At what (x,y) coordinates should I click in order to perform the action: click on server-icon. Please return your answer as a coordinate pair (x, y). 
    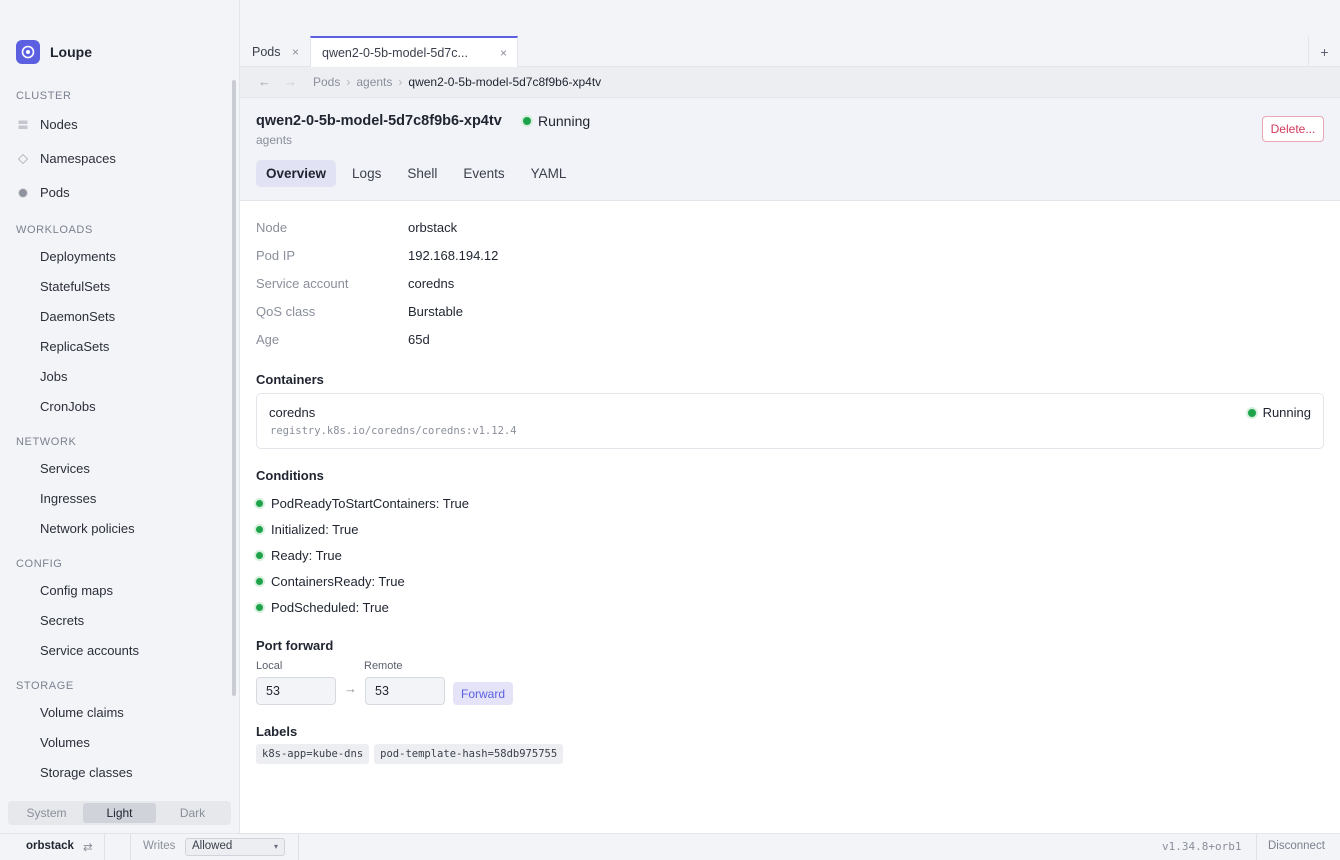
    Looking at the image, I should click on (23, 123).